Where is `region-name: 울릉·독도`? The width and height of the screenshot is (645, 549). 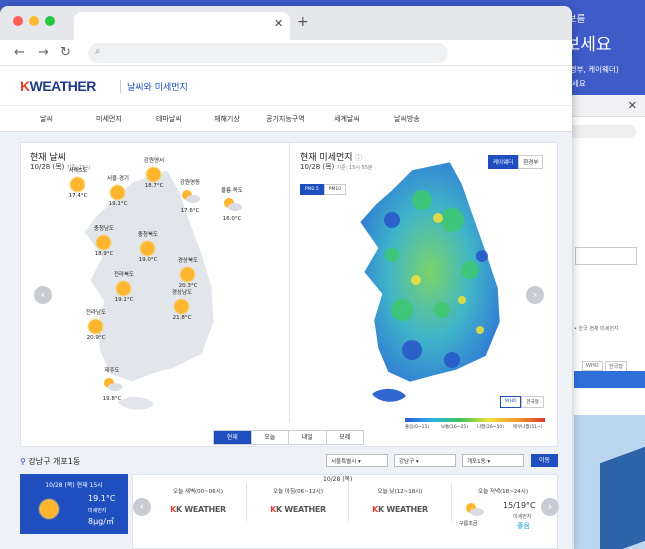
region-name: 울릉·독도 is located at coordinates (232, 191).